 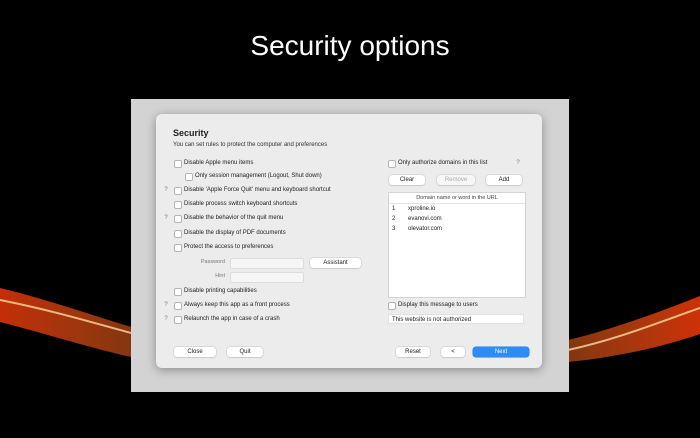 I want to click on only-authorize-label: Only authorize domains in this list, so click(x=443, y=163).